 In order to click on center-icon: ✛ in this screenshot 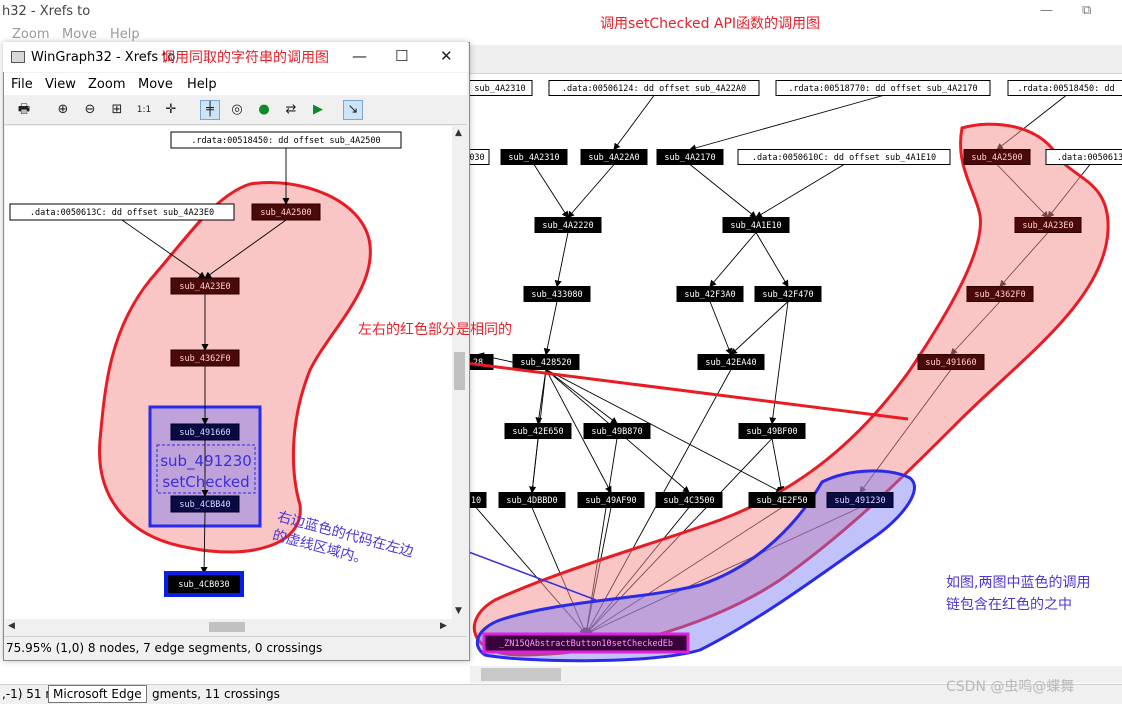, I will do `click(171, 110)`.